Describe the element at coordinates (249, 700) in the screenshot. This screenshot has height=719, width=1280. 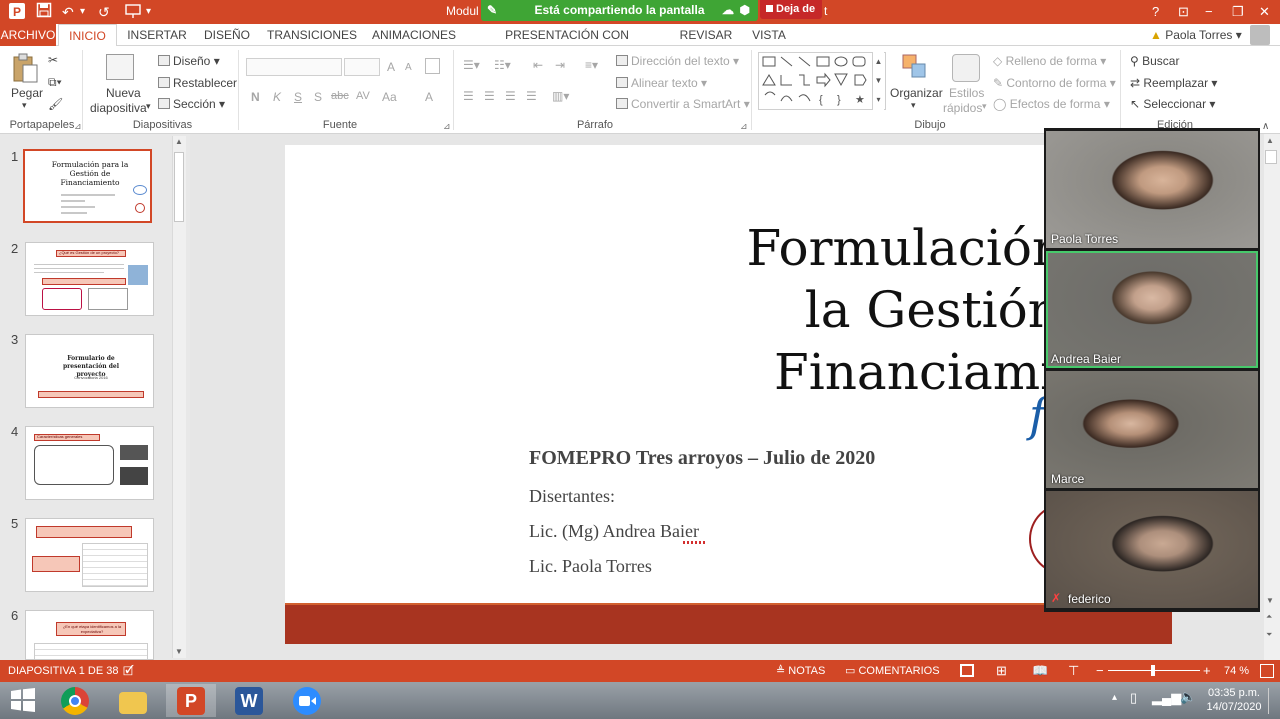
I see `word-taskbar-button: W` at that location.